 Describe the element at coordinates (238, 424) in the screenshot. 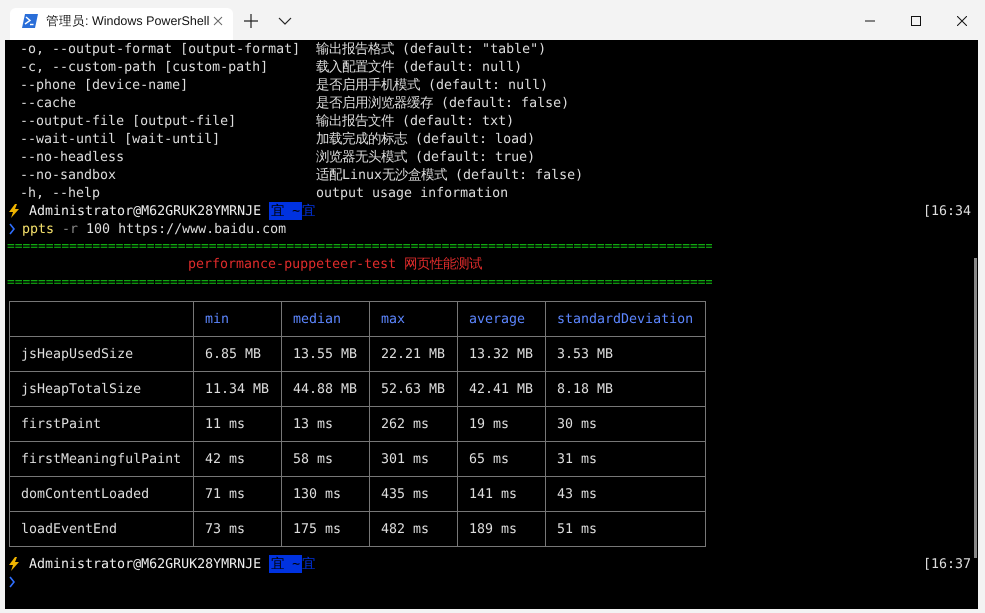

I see `table-cell: 11 ms` at that location.